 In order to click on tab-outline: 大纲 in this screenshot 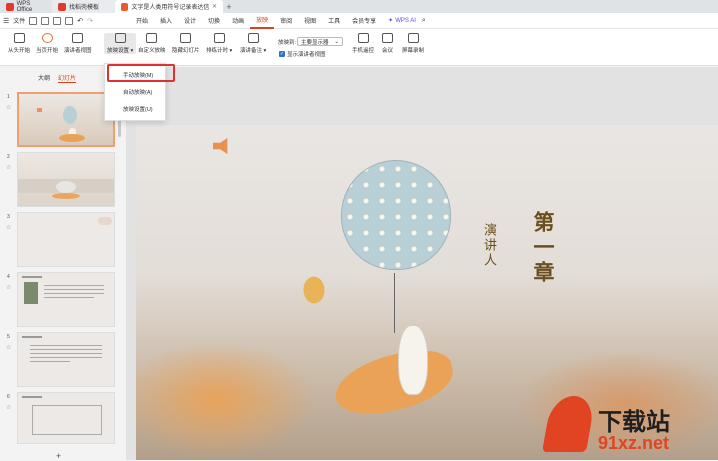, I will do `click(44, 78)`.